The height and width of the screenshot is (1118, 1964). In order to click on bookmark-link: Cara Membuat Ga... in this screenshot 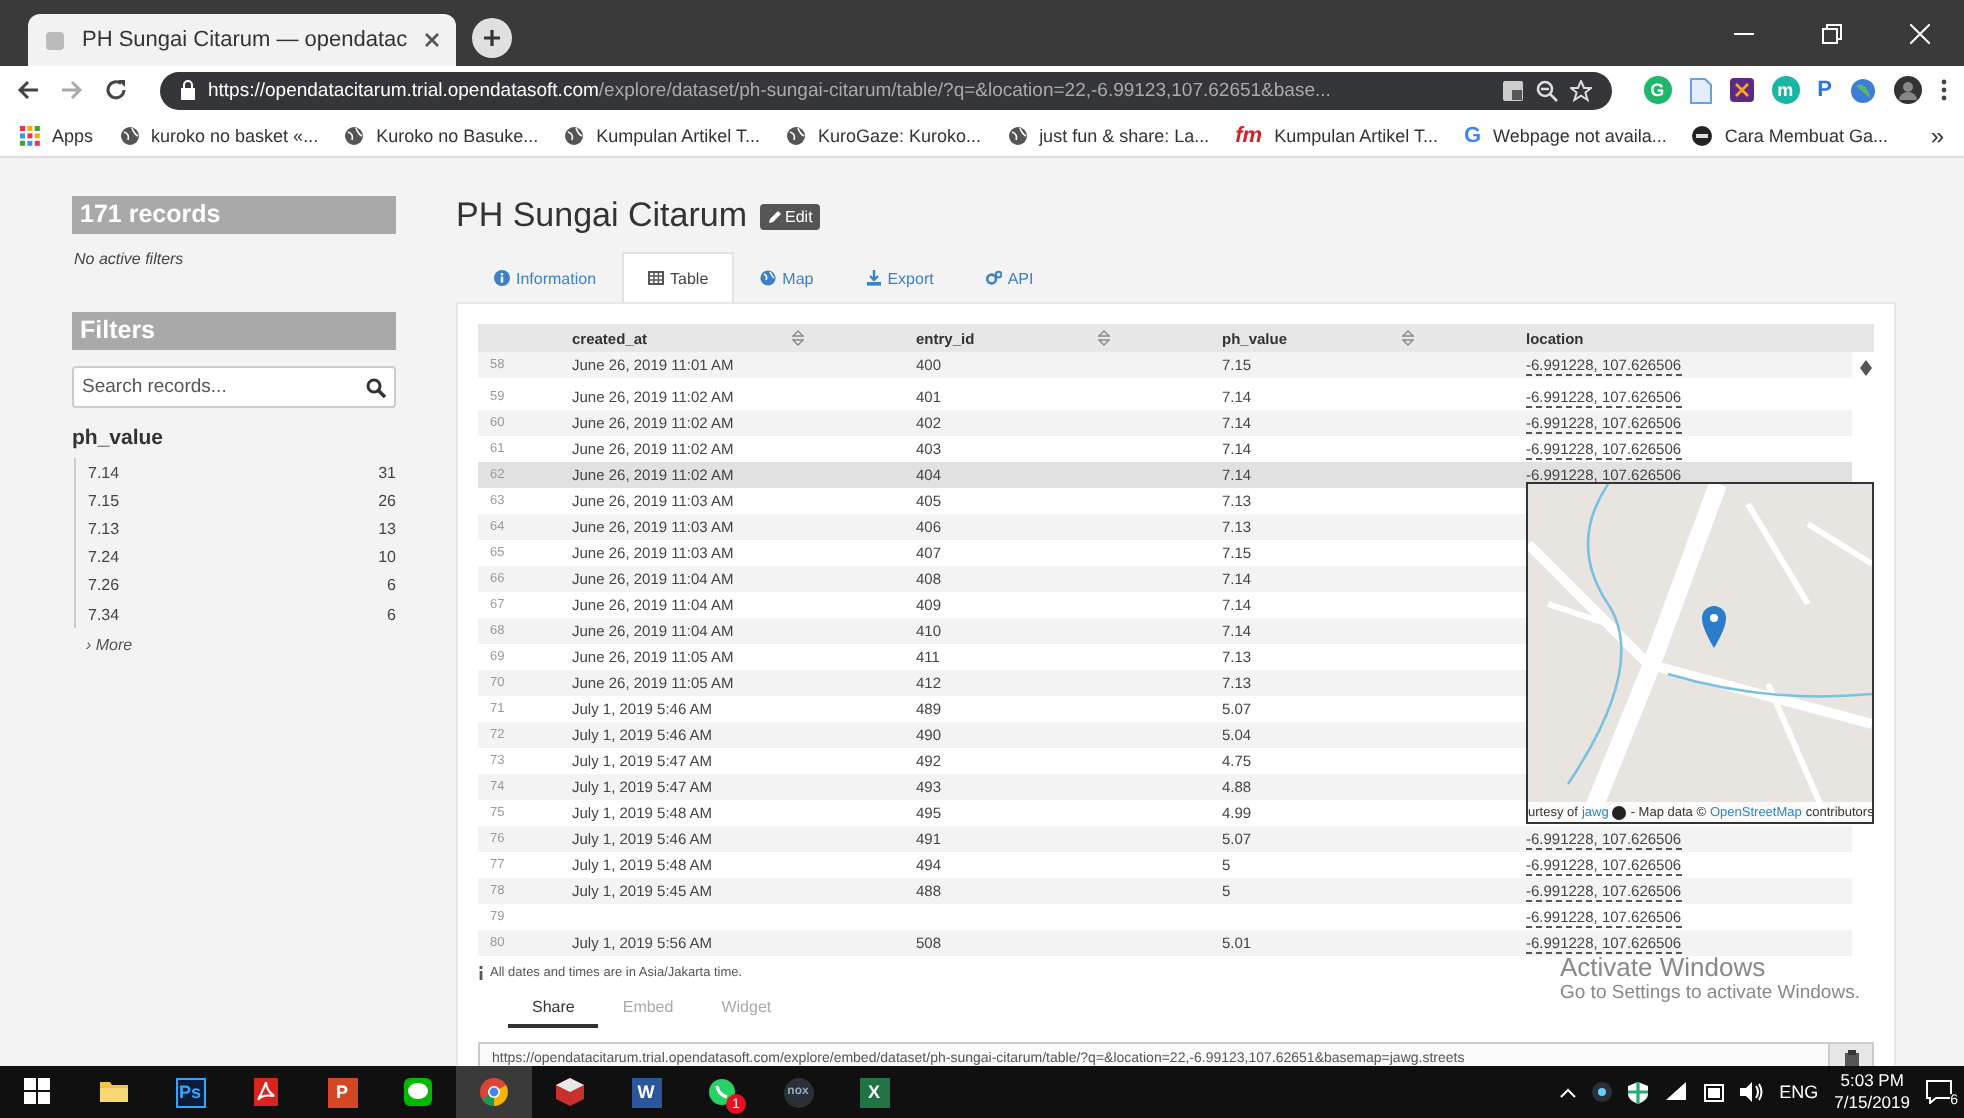, I will do `click(1790, 135)`.